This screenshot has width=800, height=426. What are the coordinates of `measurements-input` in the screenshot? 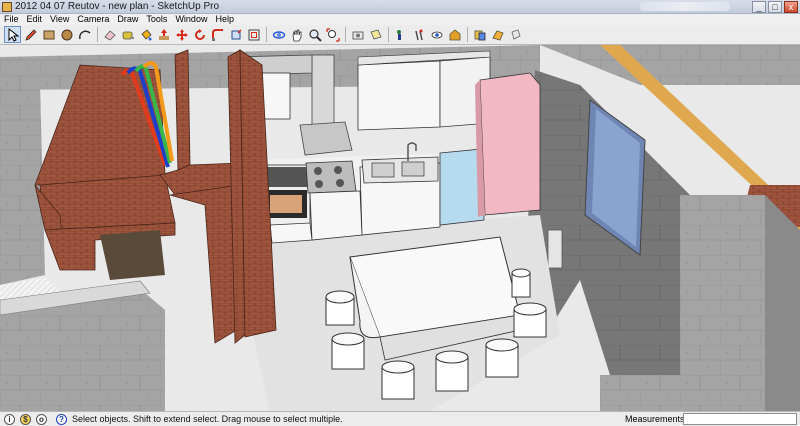 It's located at (740, 419).